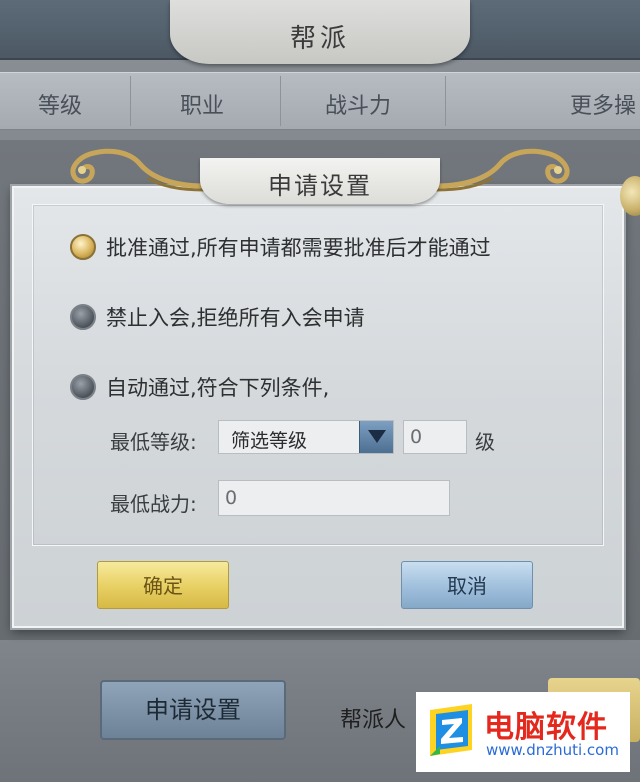 Image resolution: width=640 pixels, height=782 pixels. Describe the element at coordinates (320, 101) in the screenshot. I see `member-table-header` at that location.